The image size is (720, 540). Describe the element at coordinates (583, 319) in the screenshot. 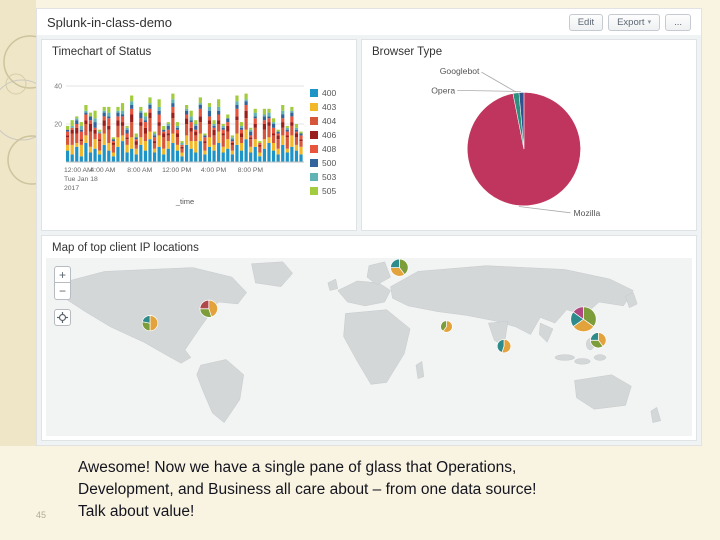

I see `map-marker-east-asia` at that location.